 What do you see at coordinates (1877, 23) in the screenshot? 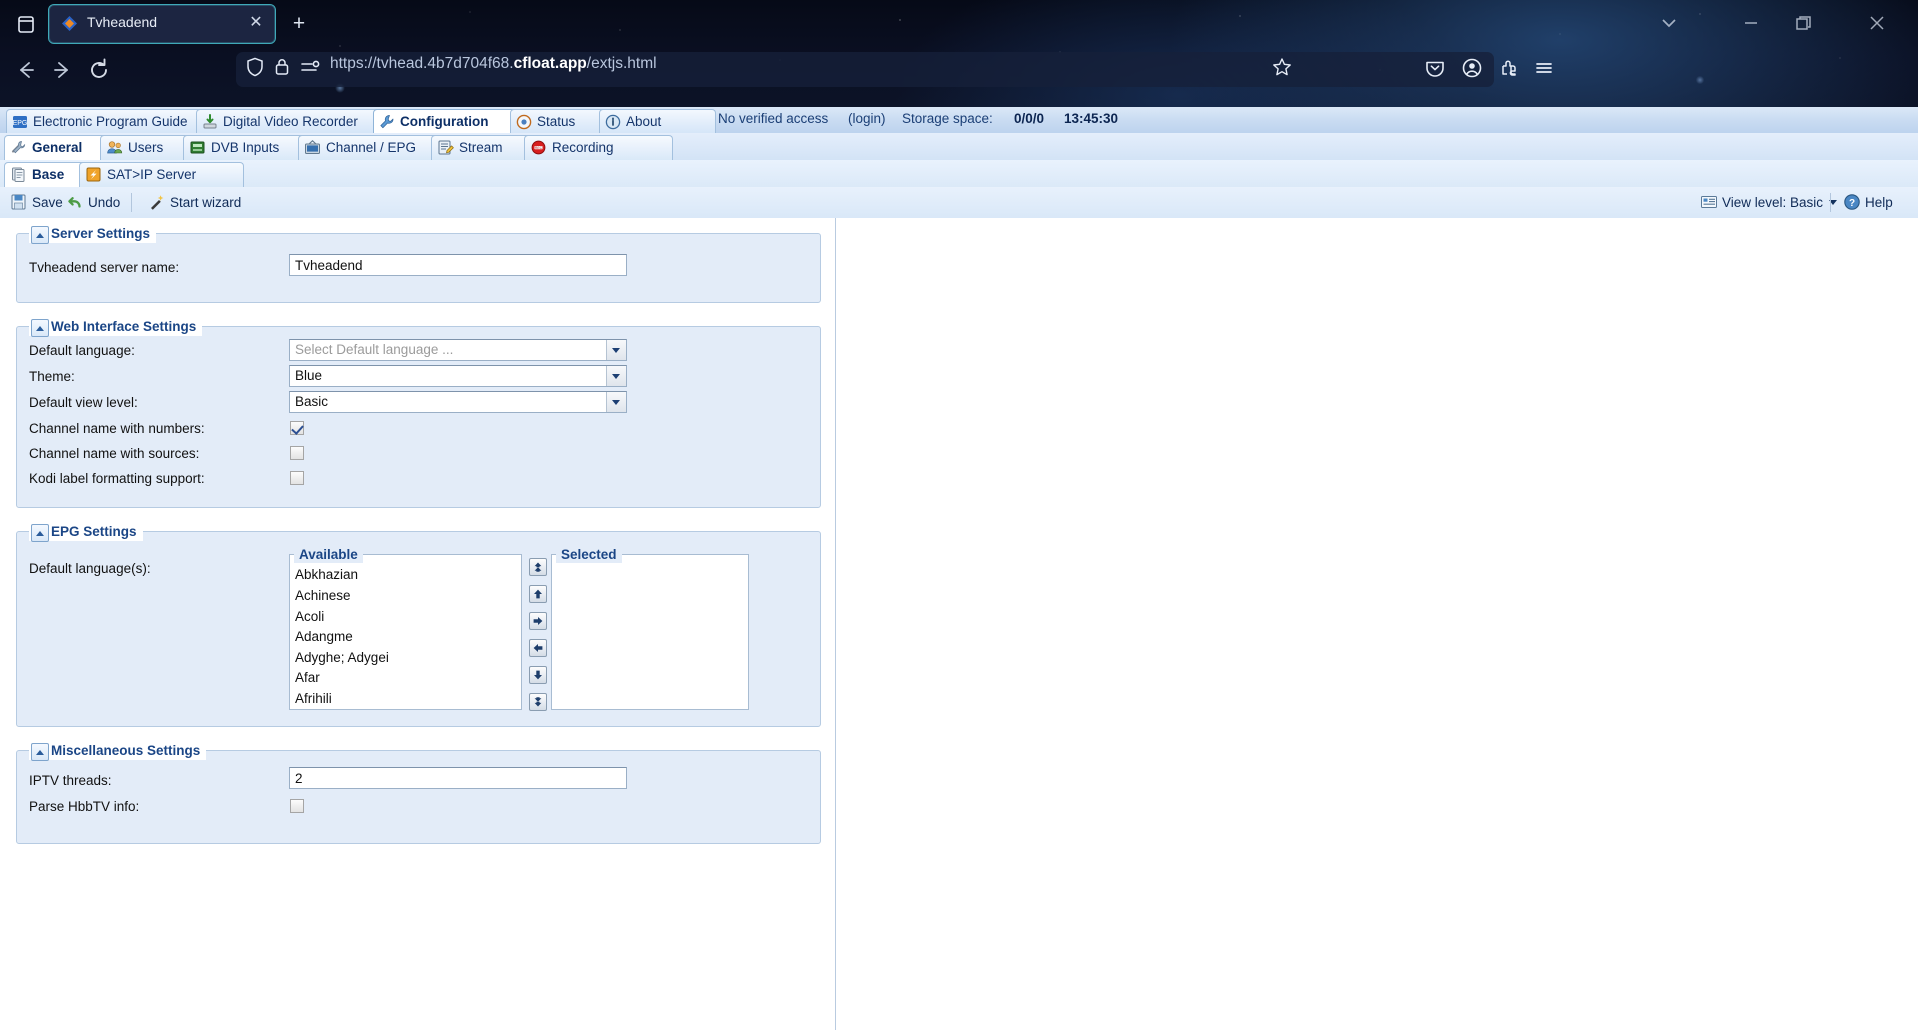
I see `close-window-icon` at bounding box center [1877, 23].